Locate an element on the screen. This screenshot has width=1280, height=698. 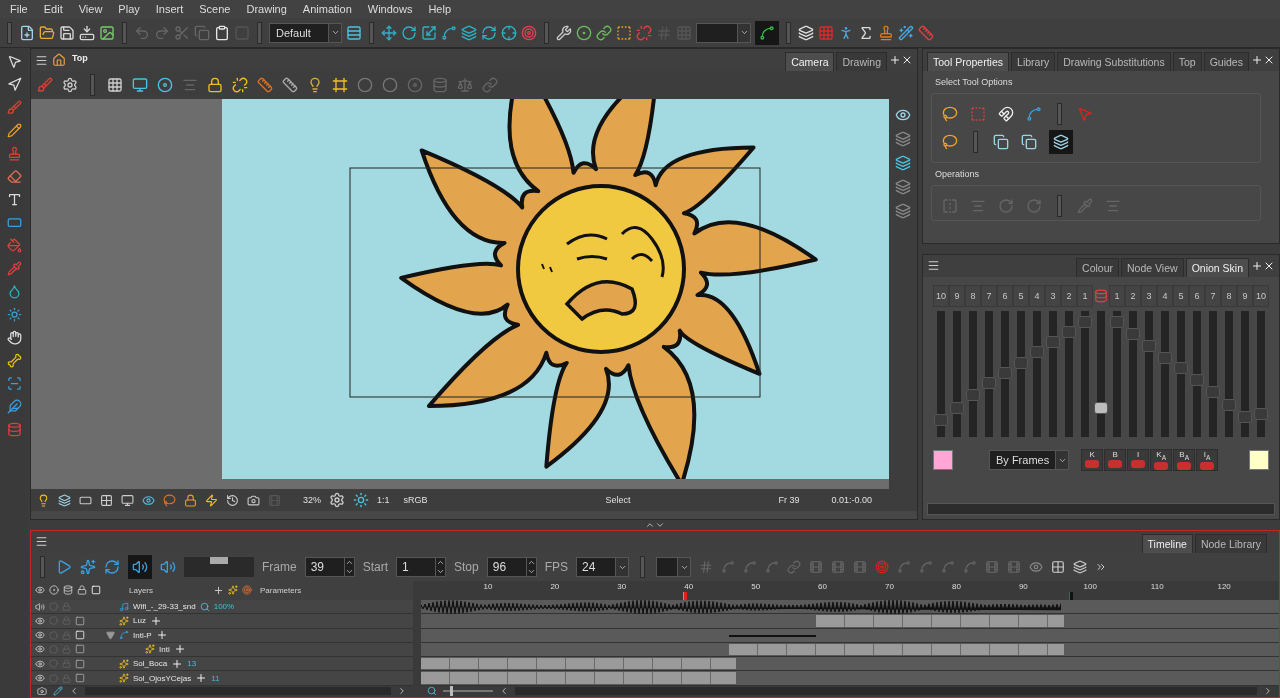
layer-parameter: 11 is located at coordinates (215, 678).